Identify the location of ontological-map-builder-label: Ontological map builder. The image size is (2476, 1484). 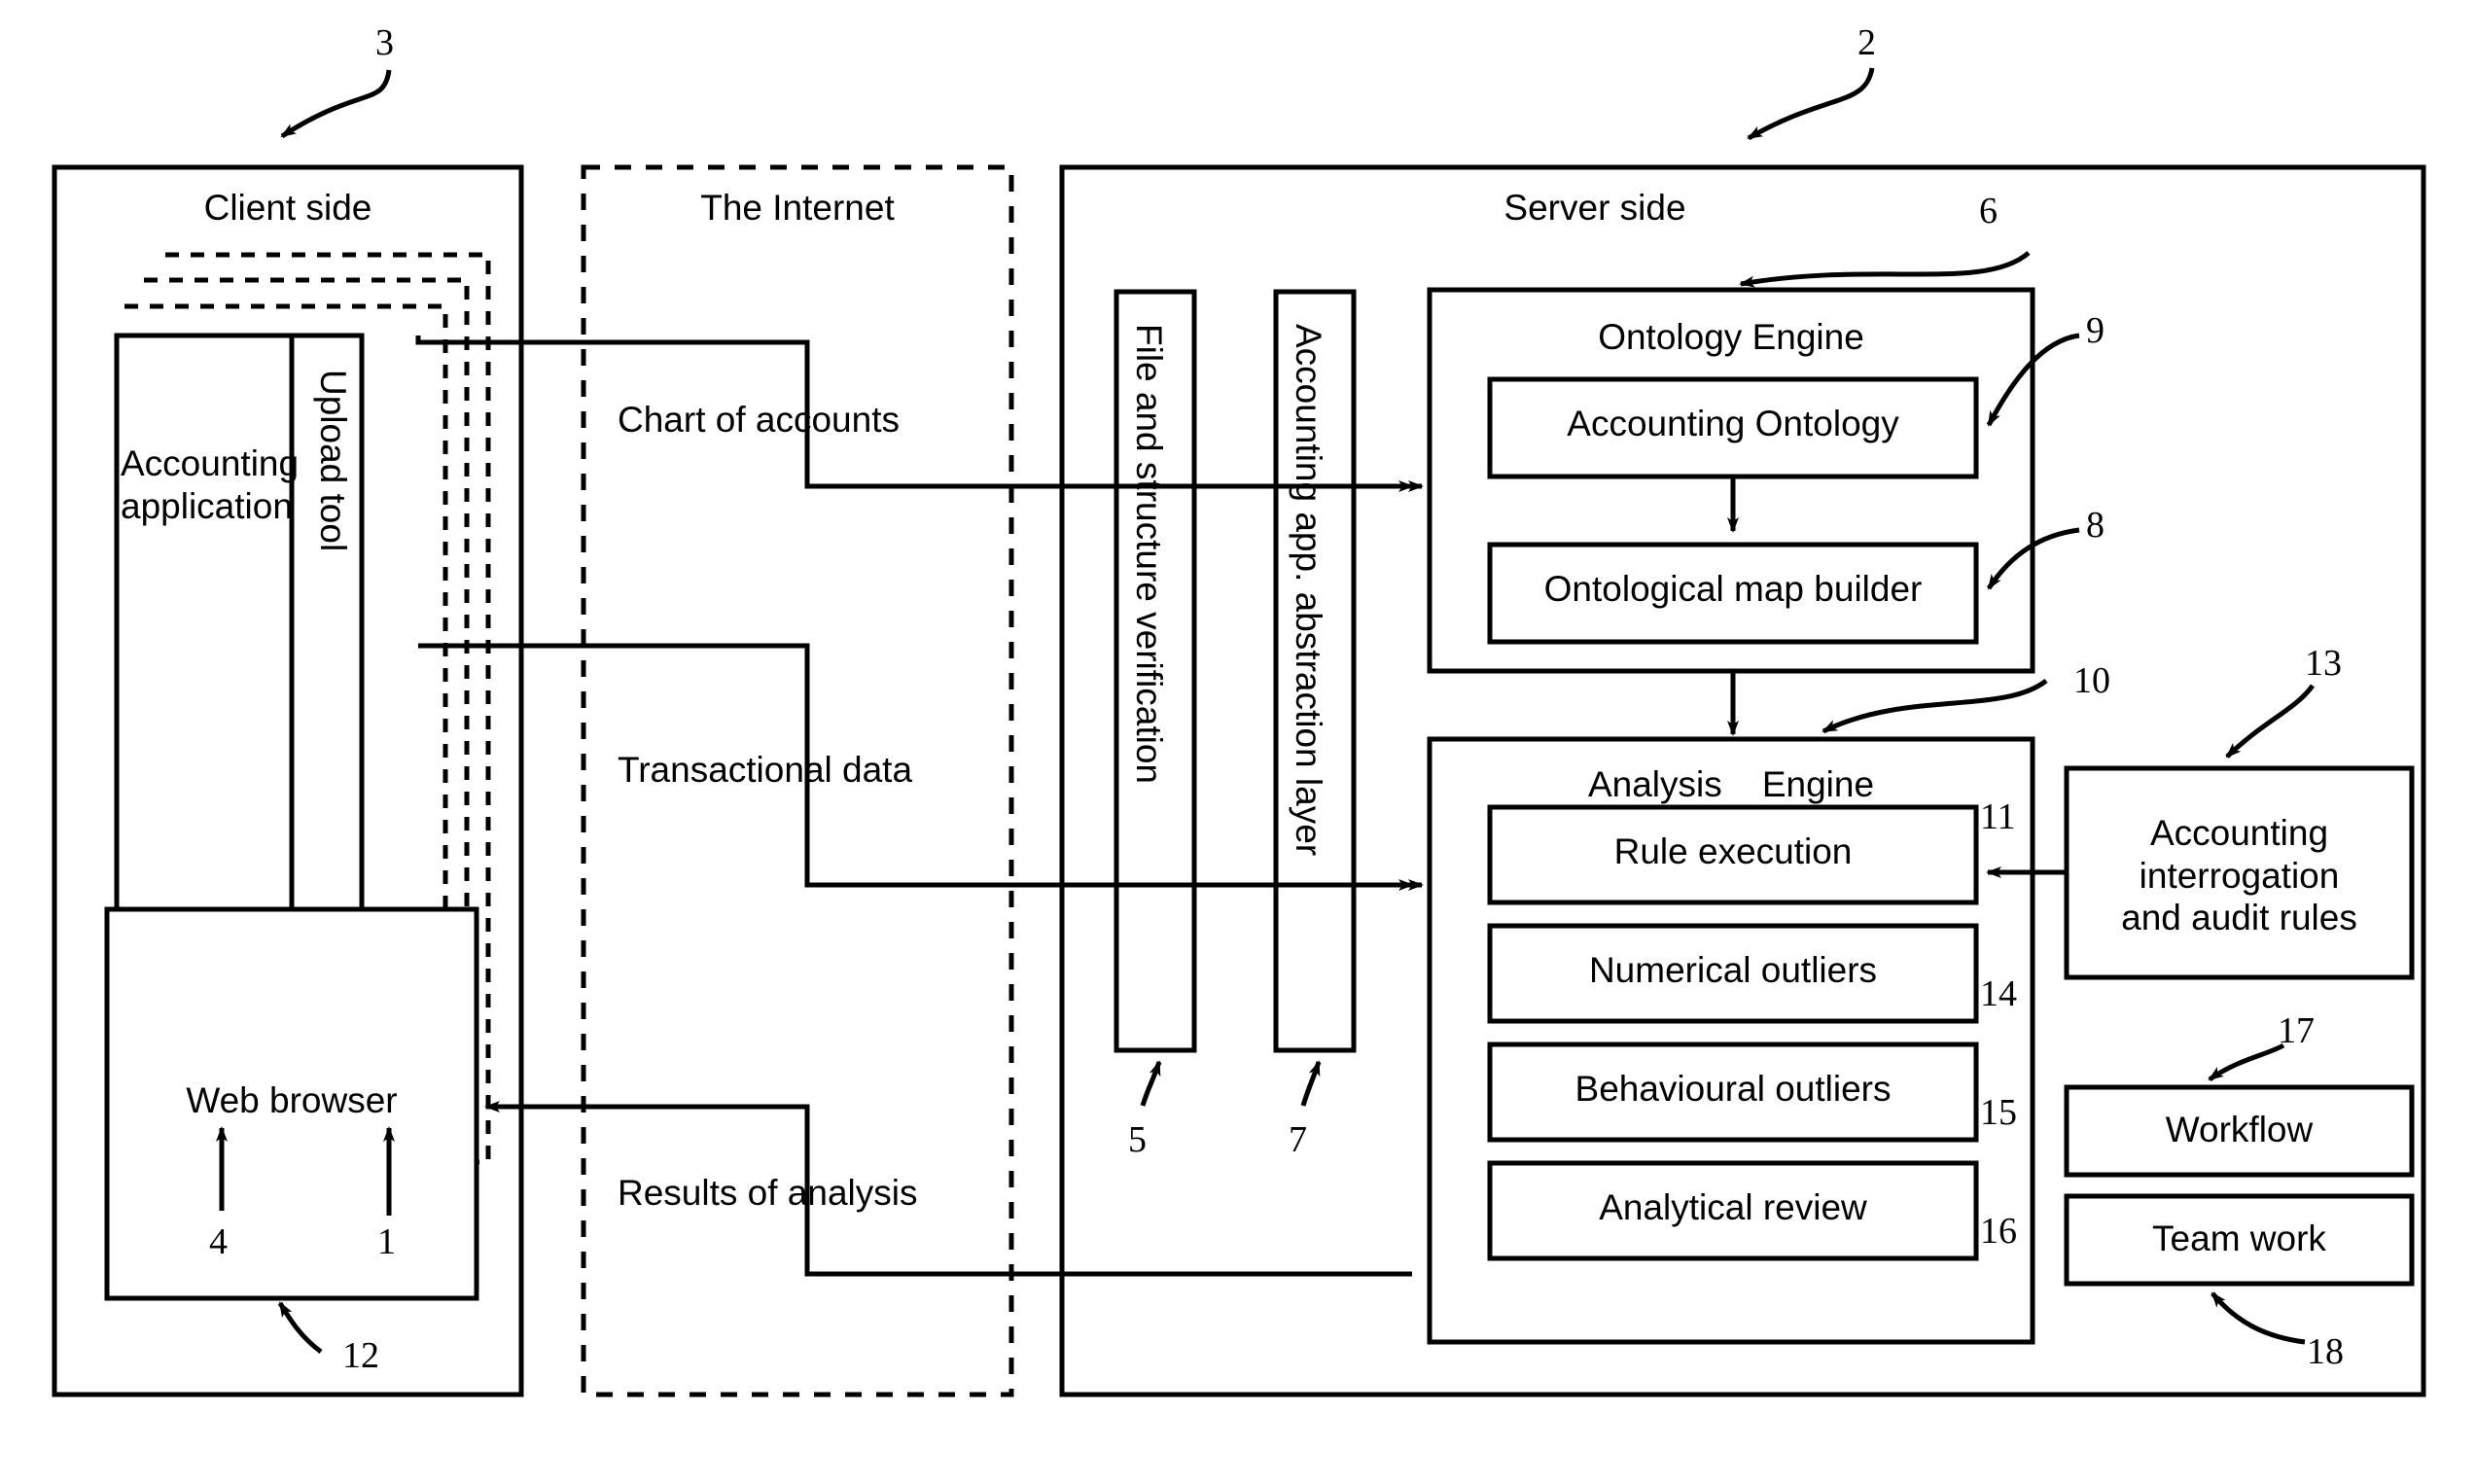
(1733, 589).